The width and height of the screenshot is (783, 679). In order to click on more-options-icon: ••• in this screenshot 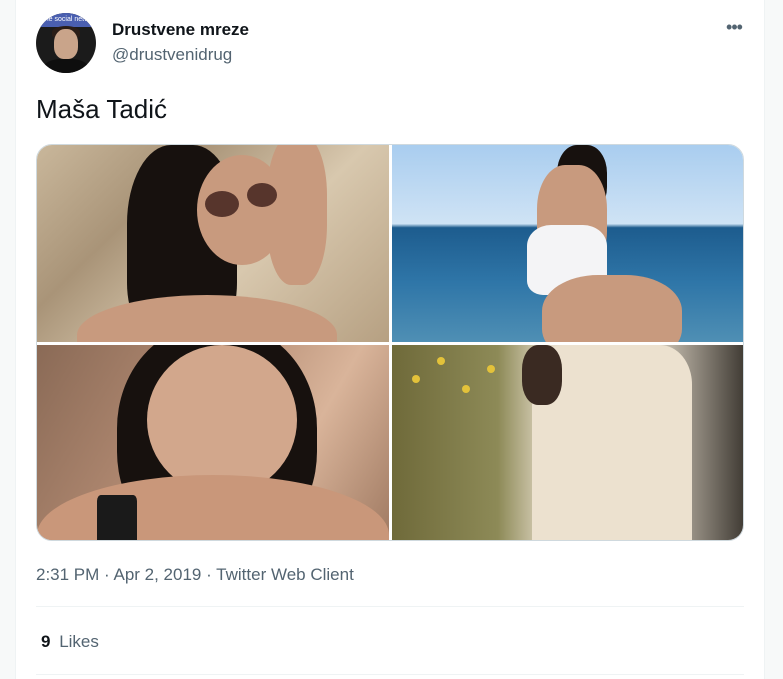, I will do `click(734, 29)`.